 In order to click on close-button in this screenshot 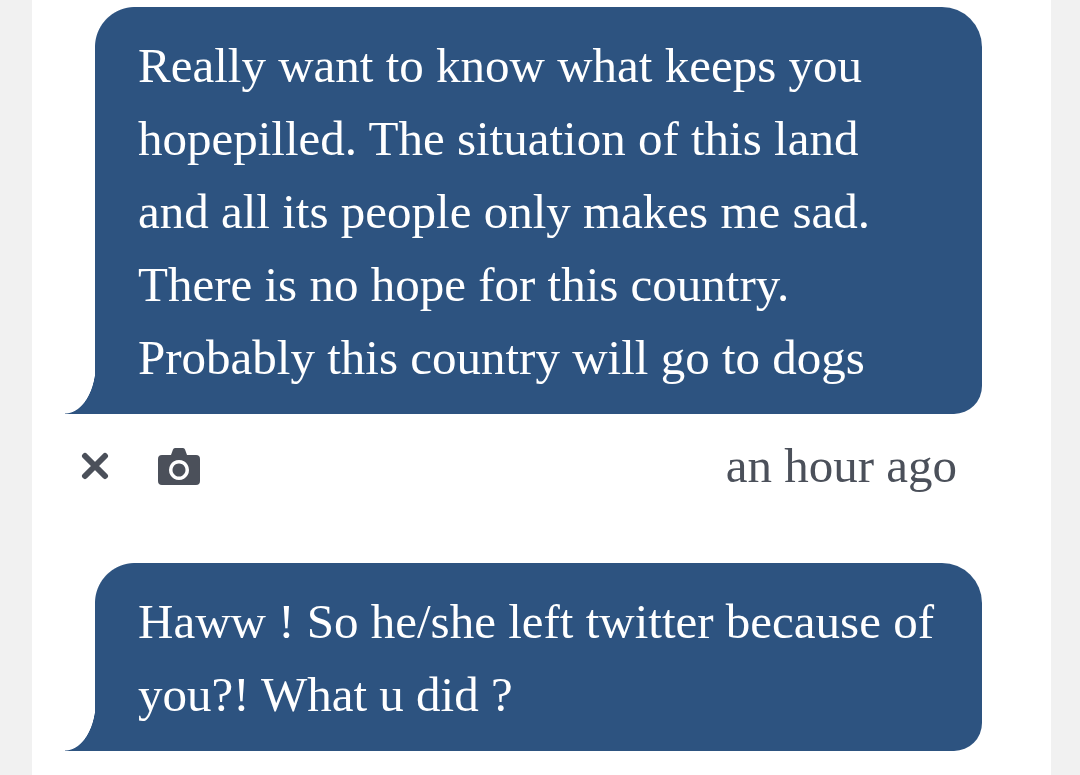, I will do `click(95, 466)`.